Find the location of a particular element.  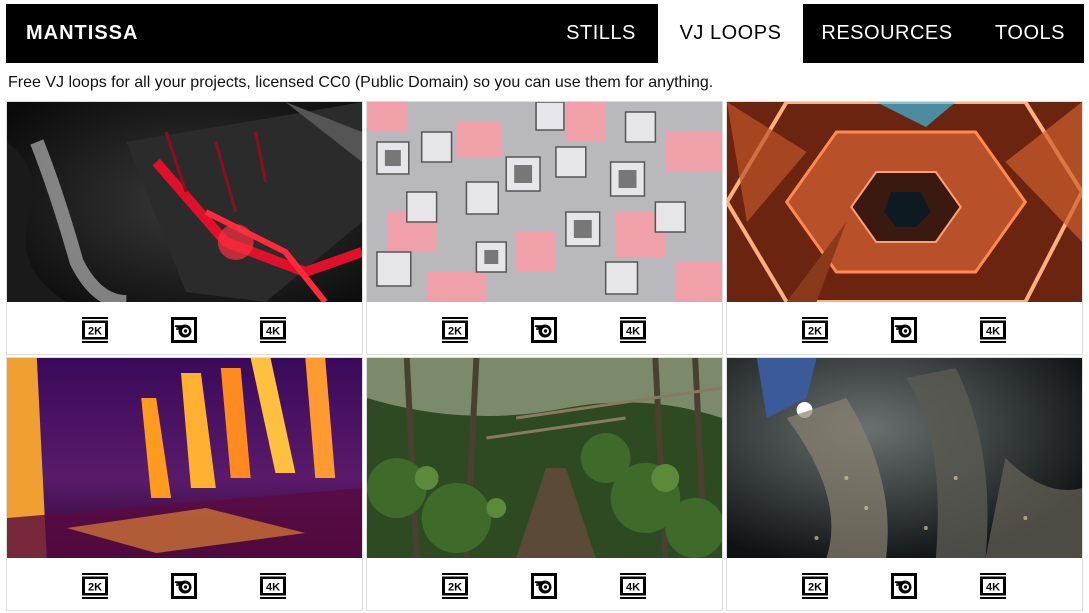

nav-stills: STILLS is located at coordinates (601, 33).